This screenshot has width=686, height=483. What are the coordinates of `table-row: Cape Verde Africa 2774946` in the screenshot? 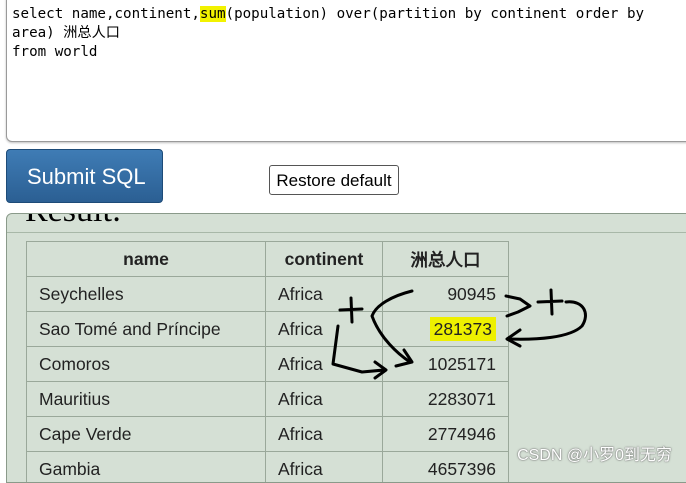 It's located at (268, 434).